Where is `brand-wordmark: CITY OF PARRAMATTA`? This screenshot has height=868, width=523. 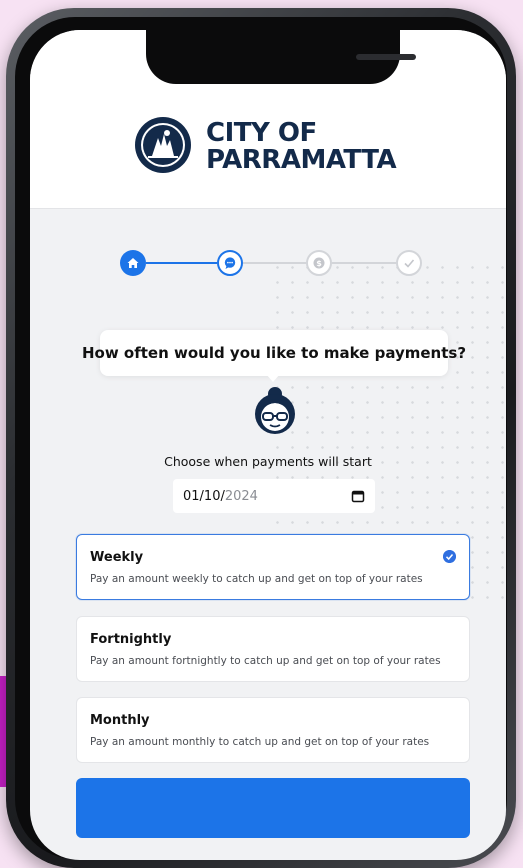
brand-wordmark: CITY OF PARRAMATTA is located at coordinates (301, 146).